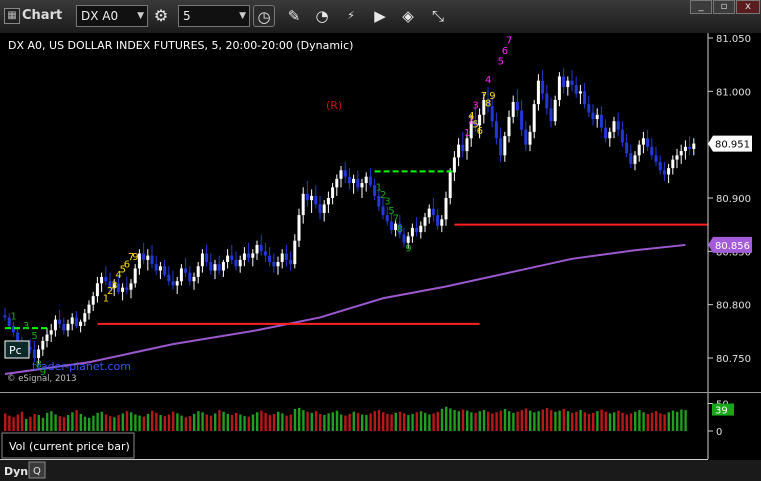  Describe the element at coordinates (438, 16) in the screenshot. I see `link-icon: ⤡` at that location.